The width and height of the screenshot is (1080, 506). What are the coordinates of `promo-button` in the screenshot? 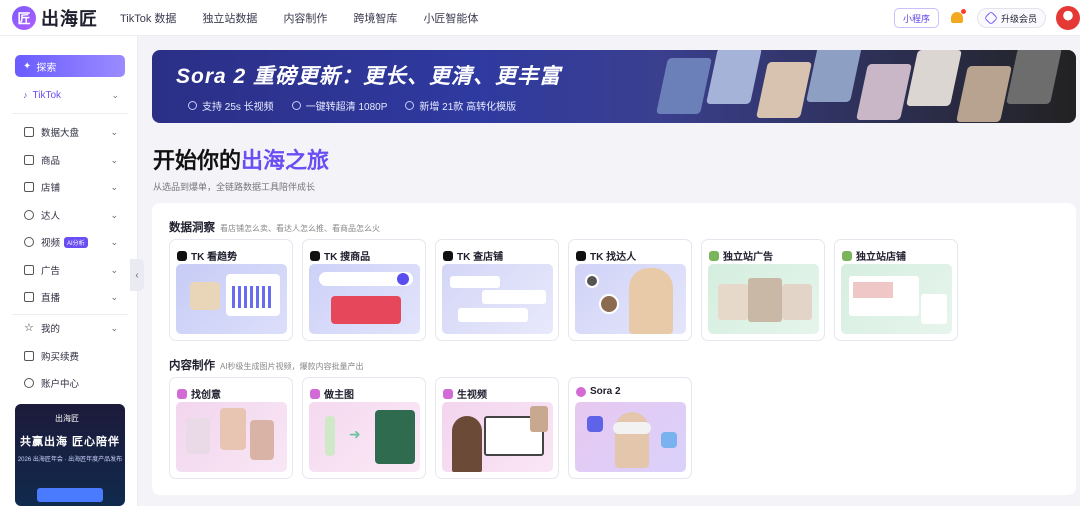 It's located at (70, 495).